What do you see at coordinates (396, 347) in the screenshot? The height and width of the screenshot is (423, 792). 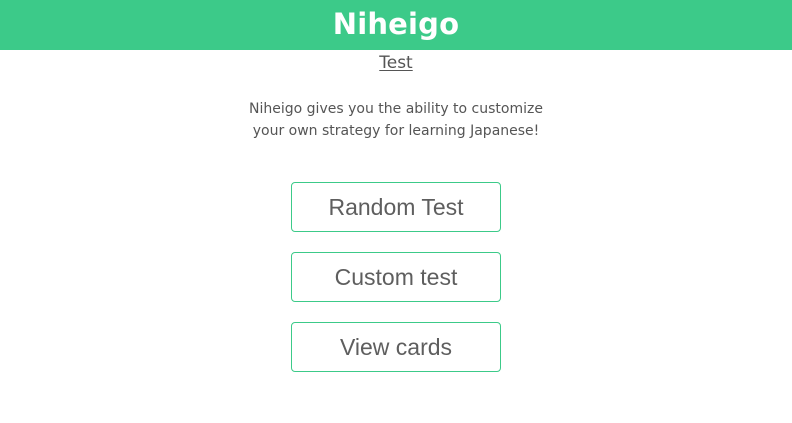 I see `view-cards-button: View cards` at bounding box center [396, 347].